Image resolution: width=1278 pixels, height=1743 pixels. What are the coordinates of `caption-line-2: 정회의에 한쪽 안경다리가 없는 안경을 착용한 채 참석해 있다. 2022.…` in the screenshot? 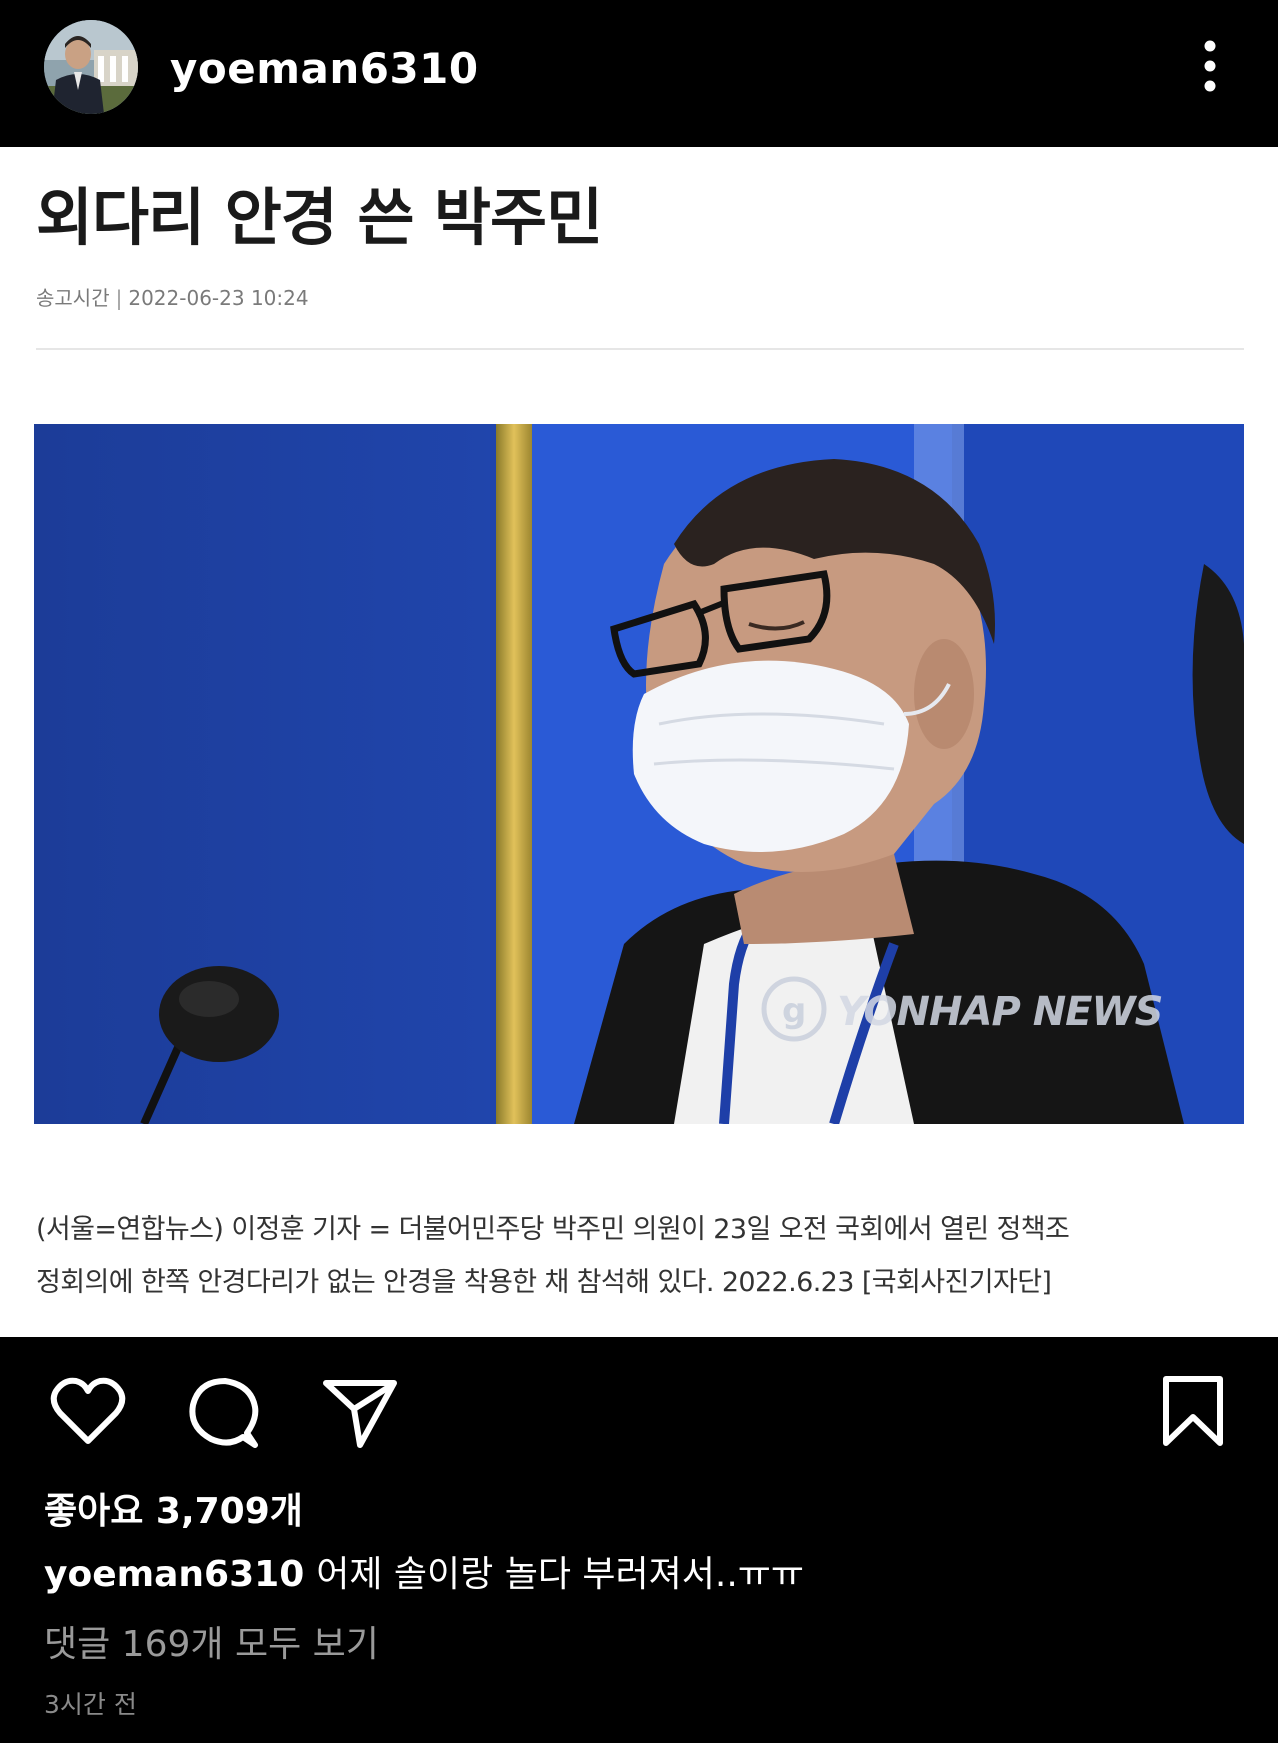 It's located at (544, 1282).